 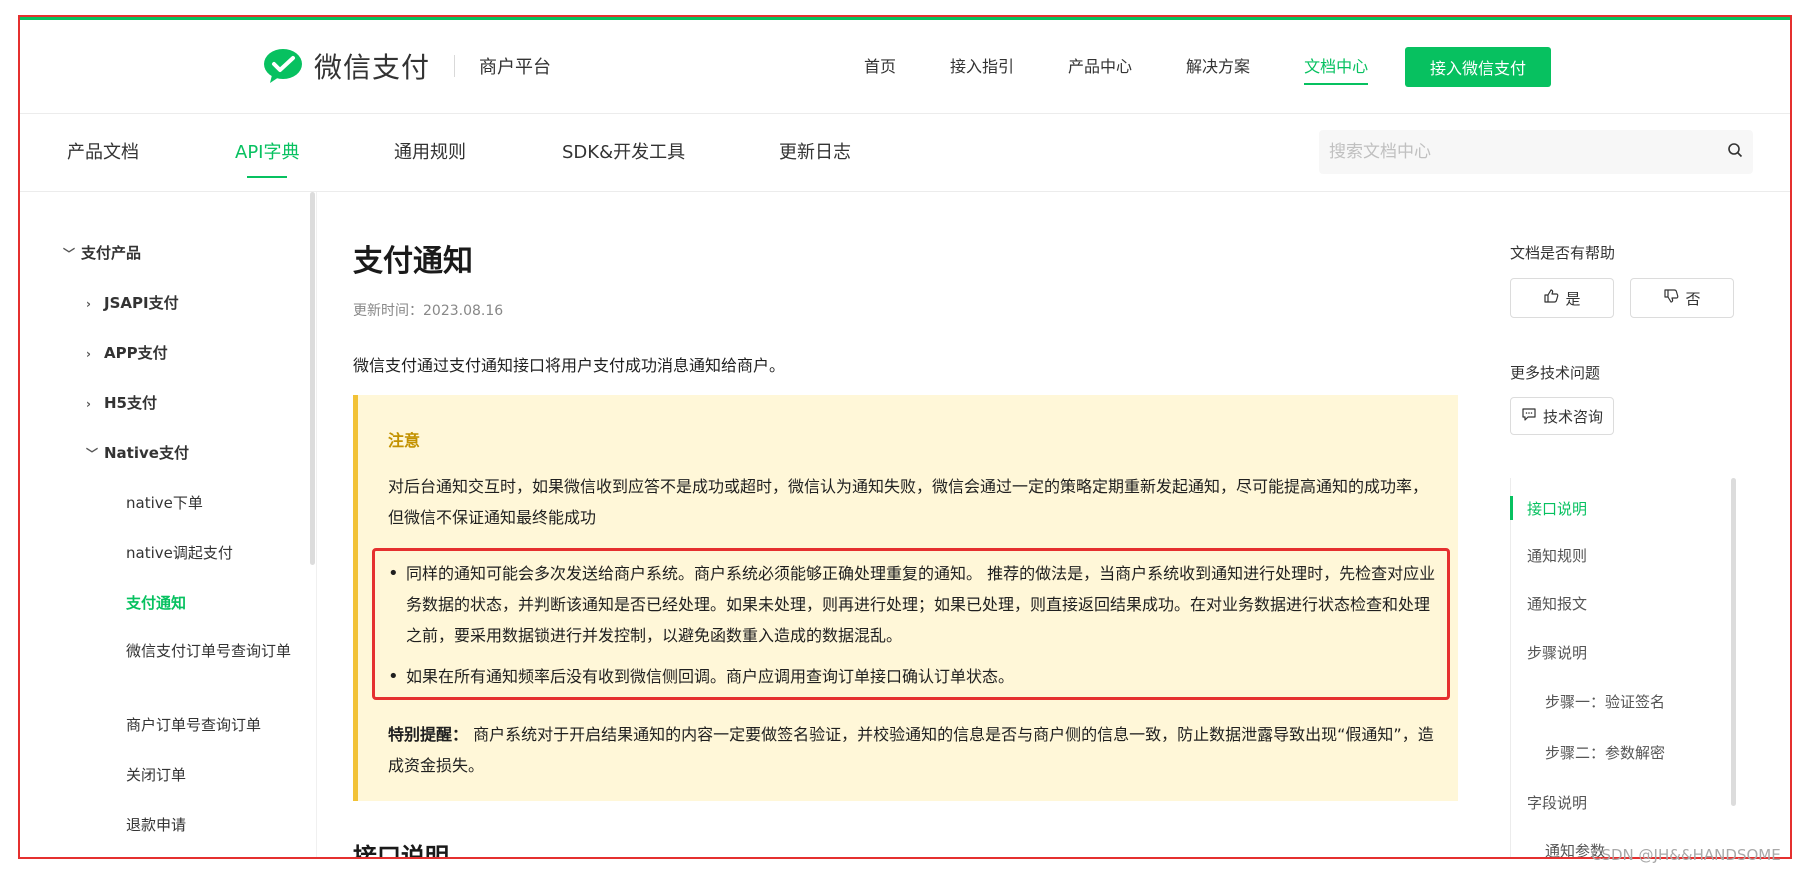 I want to click on helpful-yes-button: 是, so click(x=1562, y=298).